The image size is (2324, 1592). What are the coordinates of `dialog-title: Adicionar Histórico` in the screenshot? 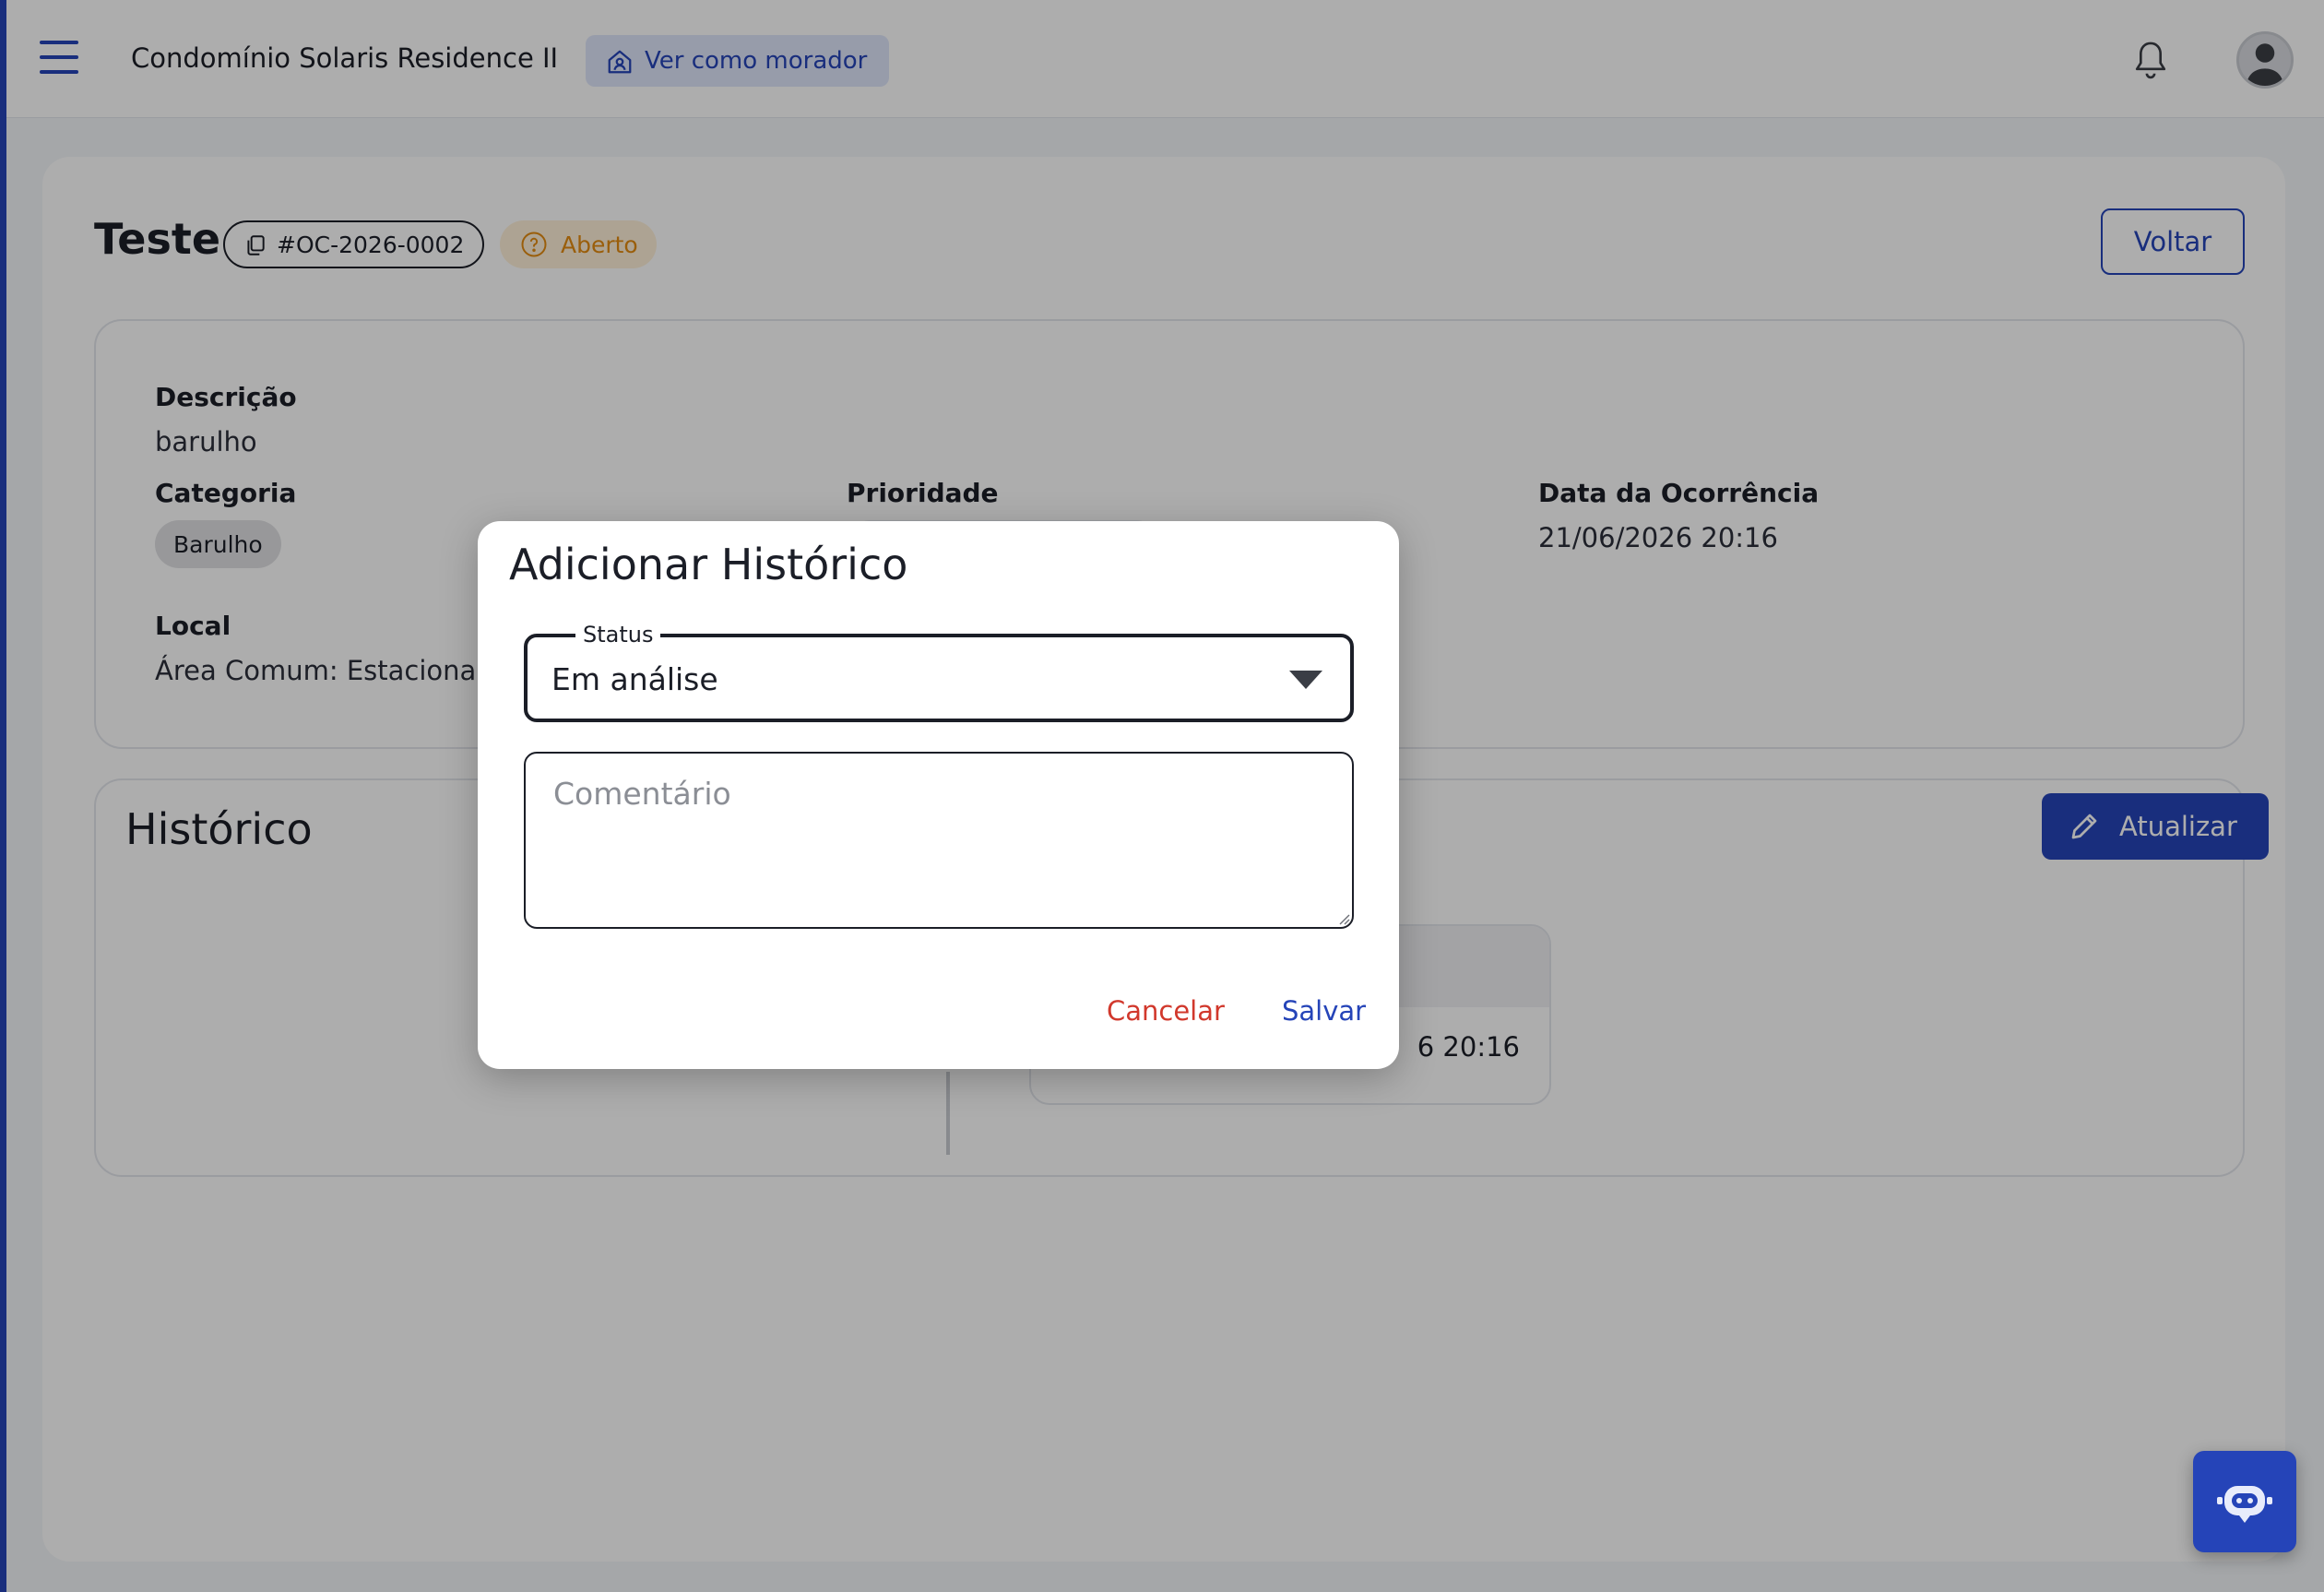 It's located at (708, 564).